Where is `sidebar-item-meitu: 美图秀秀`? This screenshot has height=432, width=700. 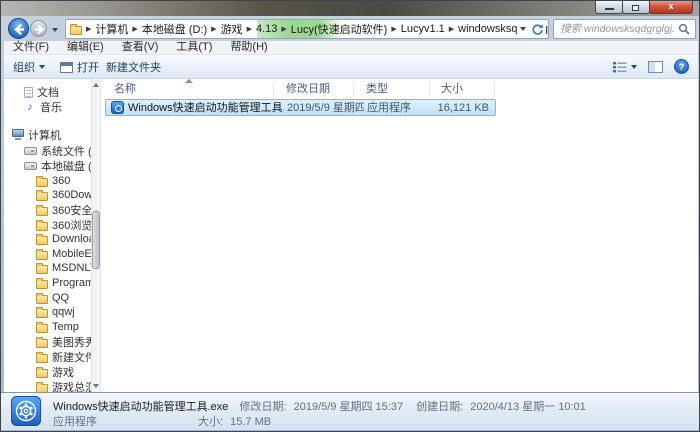 sidebar-item-meitu: 美图秀秀 is located at coordinates (66, 342).